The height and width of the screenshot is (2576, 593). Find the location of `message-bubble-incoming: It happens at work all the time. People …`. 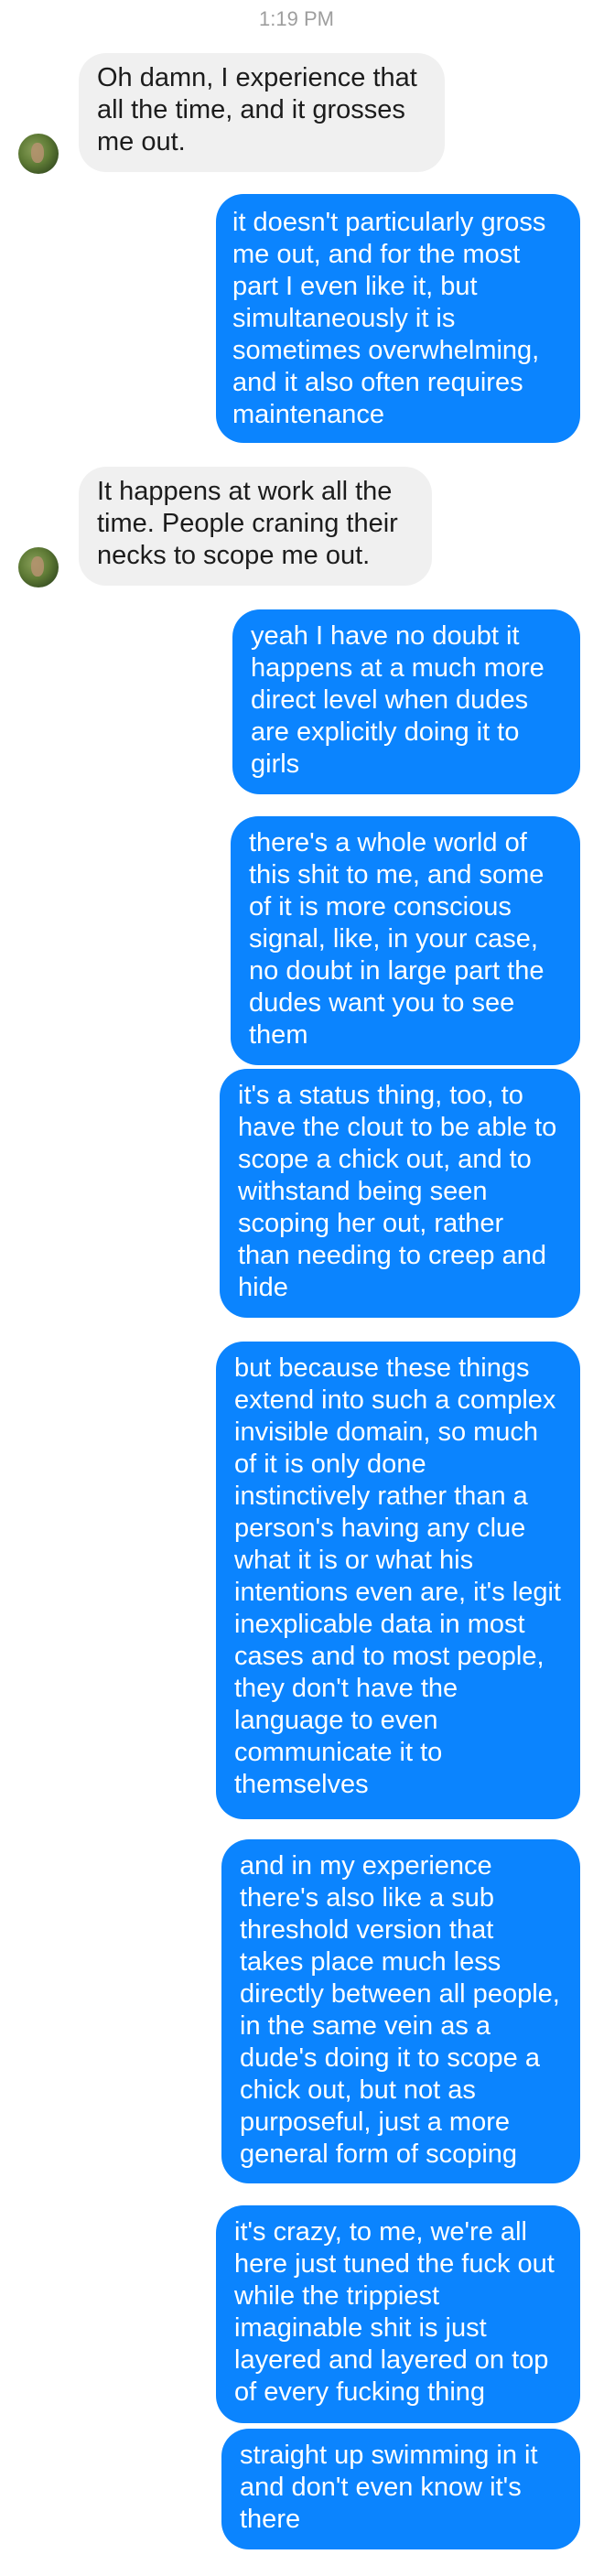

message-bubble-incoming: It happens at work all the time. People … is located at coordinates (255, 526).